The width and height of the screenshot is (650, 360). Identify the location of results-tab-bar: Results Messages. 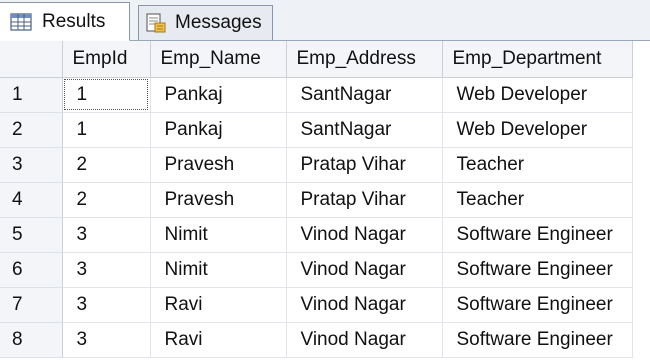
(325, 20).